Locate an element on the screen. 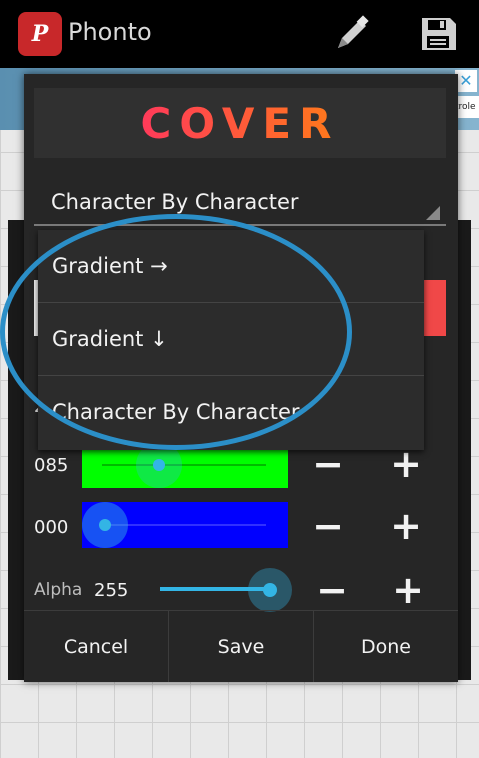 The width and height of the screenshot is (479, 758). spinner-arrow-icon is located at coordinates (433, 213).